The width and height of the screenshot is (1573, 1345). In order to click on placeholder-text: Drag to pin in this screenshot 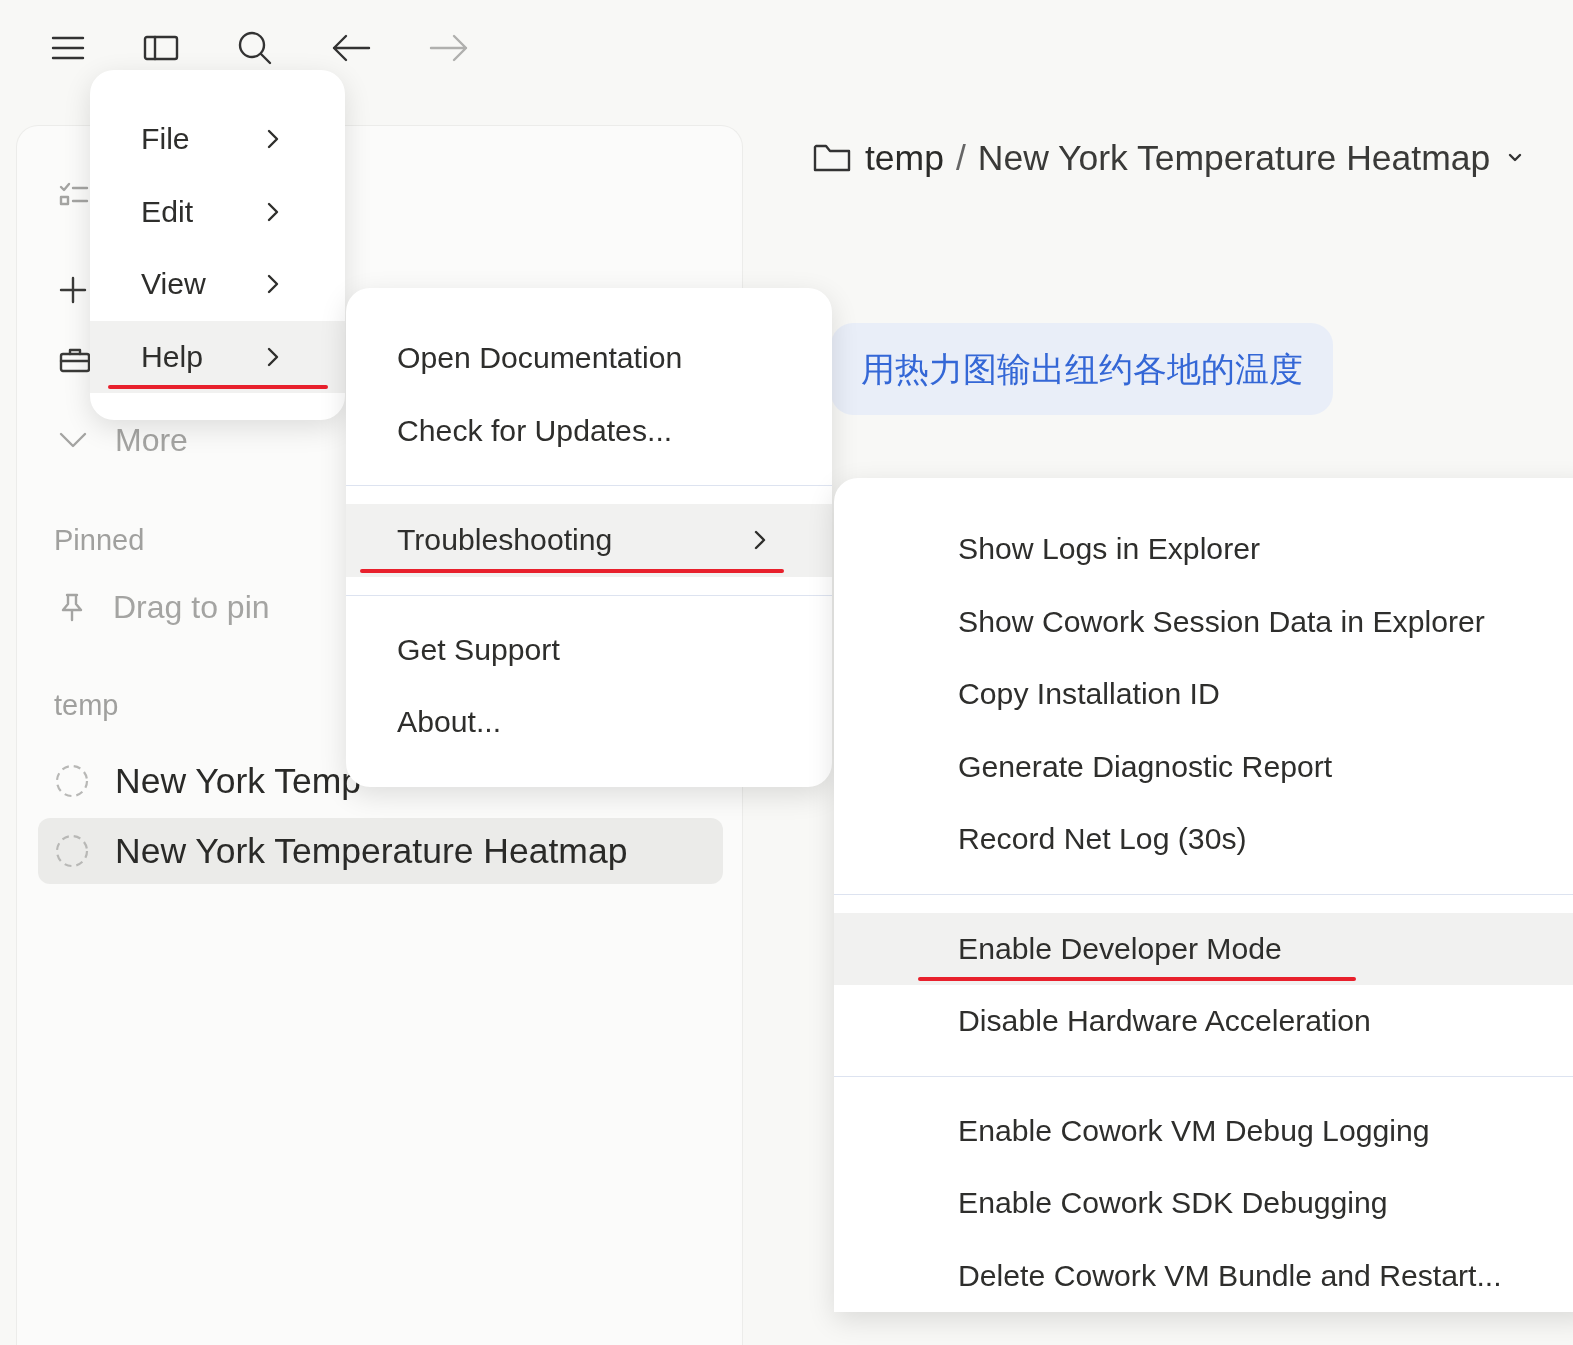, I will do `click(191, 607)`.